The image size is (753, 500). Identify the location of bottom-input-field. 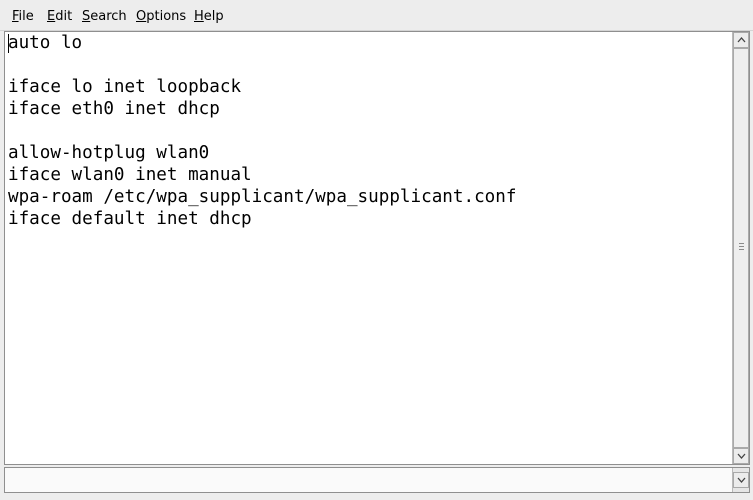
(368, 480).